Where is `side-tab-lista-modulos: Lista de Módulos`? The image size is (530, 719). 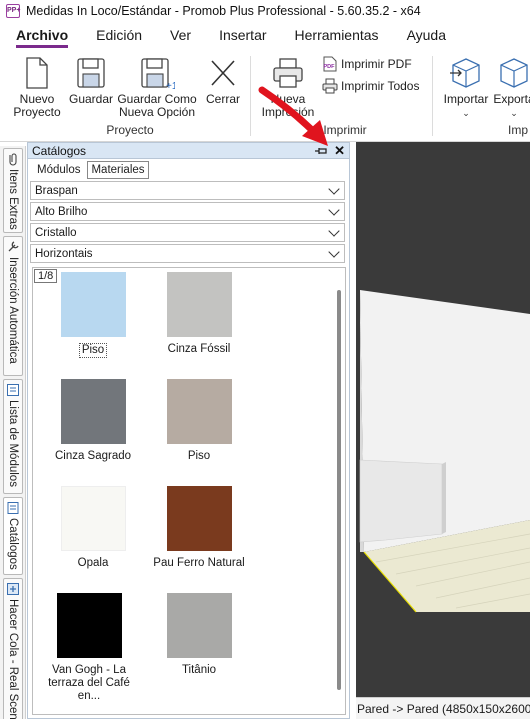
side-tab-lista-modulos: Lista de Módulos is located at coordinates (13, 436).